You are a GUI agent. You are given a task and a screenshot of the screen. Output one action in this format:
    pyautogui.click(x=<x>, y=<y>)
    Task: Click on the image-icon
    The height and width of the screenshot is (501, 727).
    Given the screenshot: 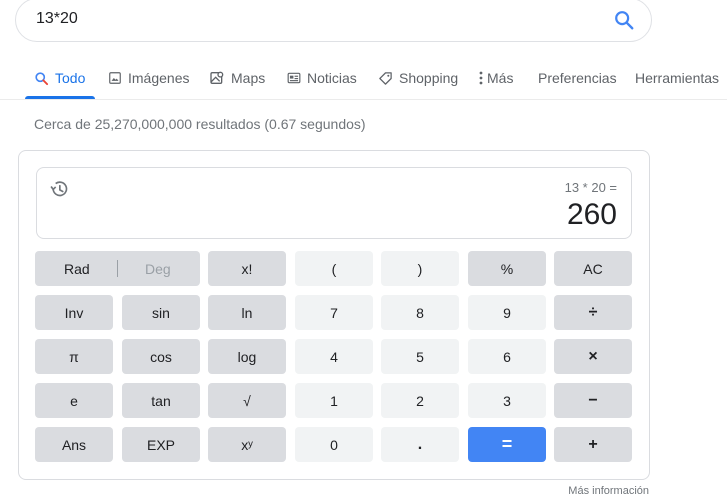 What is the action you would take?
    pyautogui.click(x=115, y=78)
    